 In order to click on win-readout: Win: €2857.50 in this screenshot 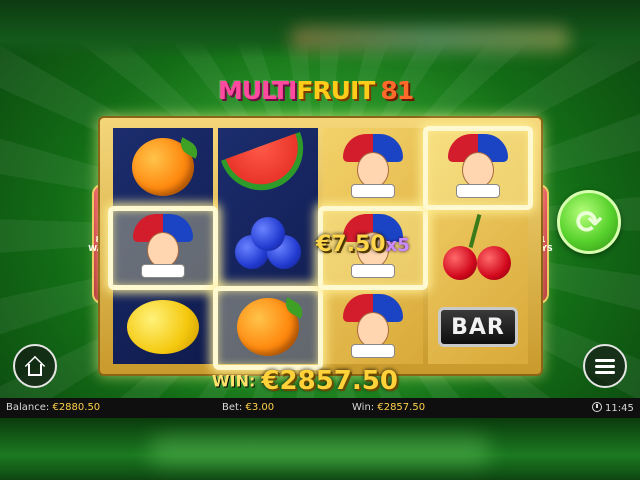, I will do `click(388, 407)`.